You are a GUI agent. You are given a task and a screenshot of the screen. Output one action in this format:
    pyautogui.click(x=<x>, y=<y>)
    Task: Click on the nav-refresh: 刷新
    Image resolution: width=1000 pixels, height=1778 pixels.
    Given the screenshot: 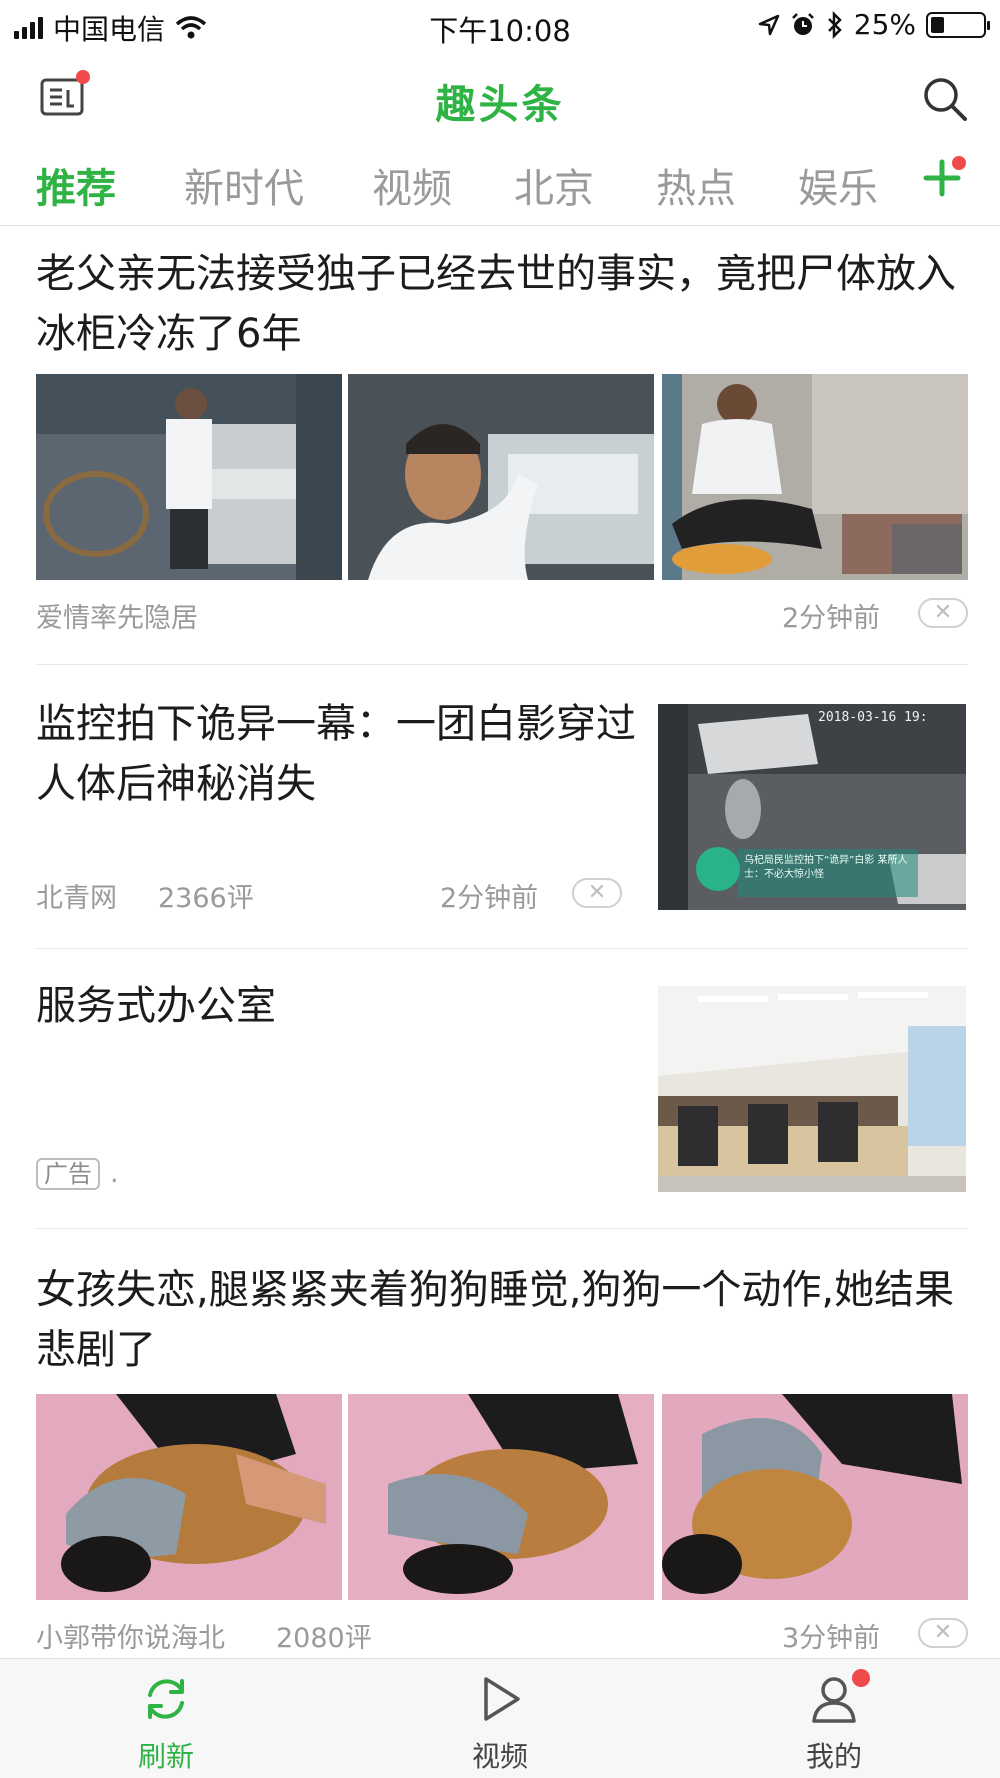 What is the action you would take?
    pyautogui.click(x=166, y=1718)
    